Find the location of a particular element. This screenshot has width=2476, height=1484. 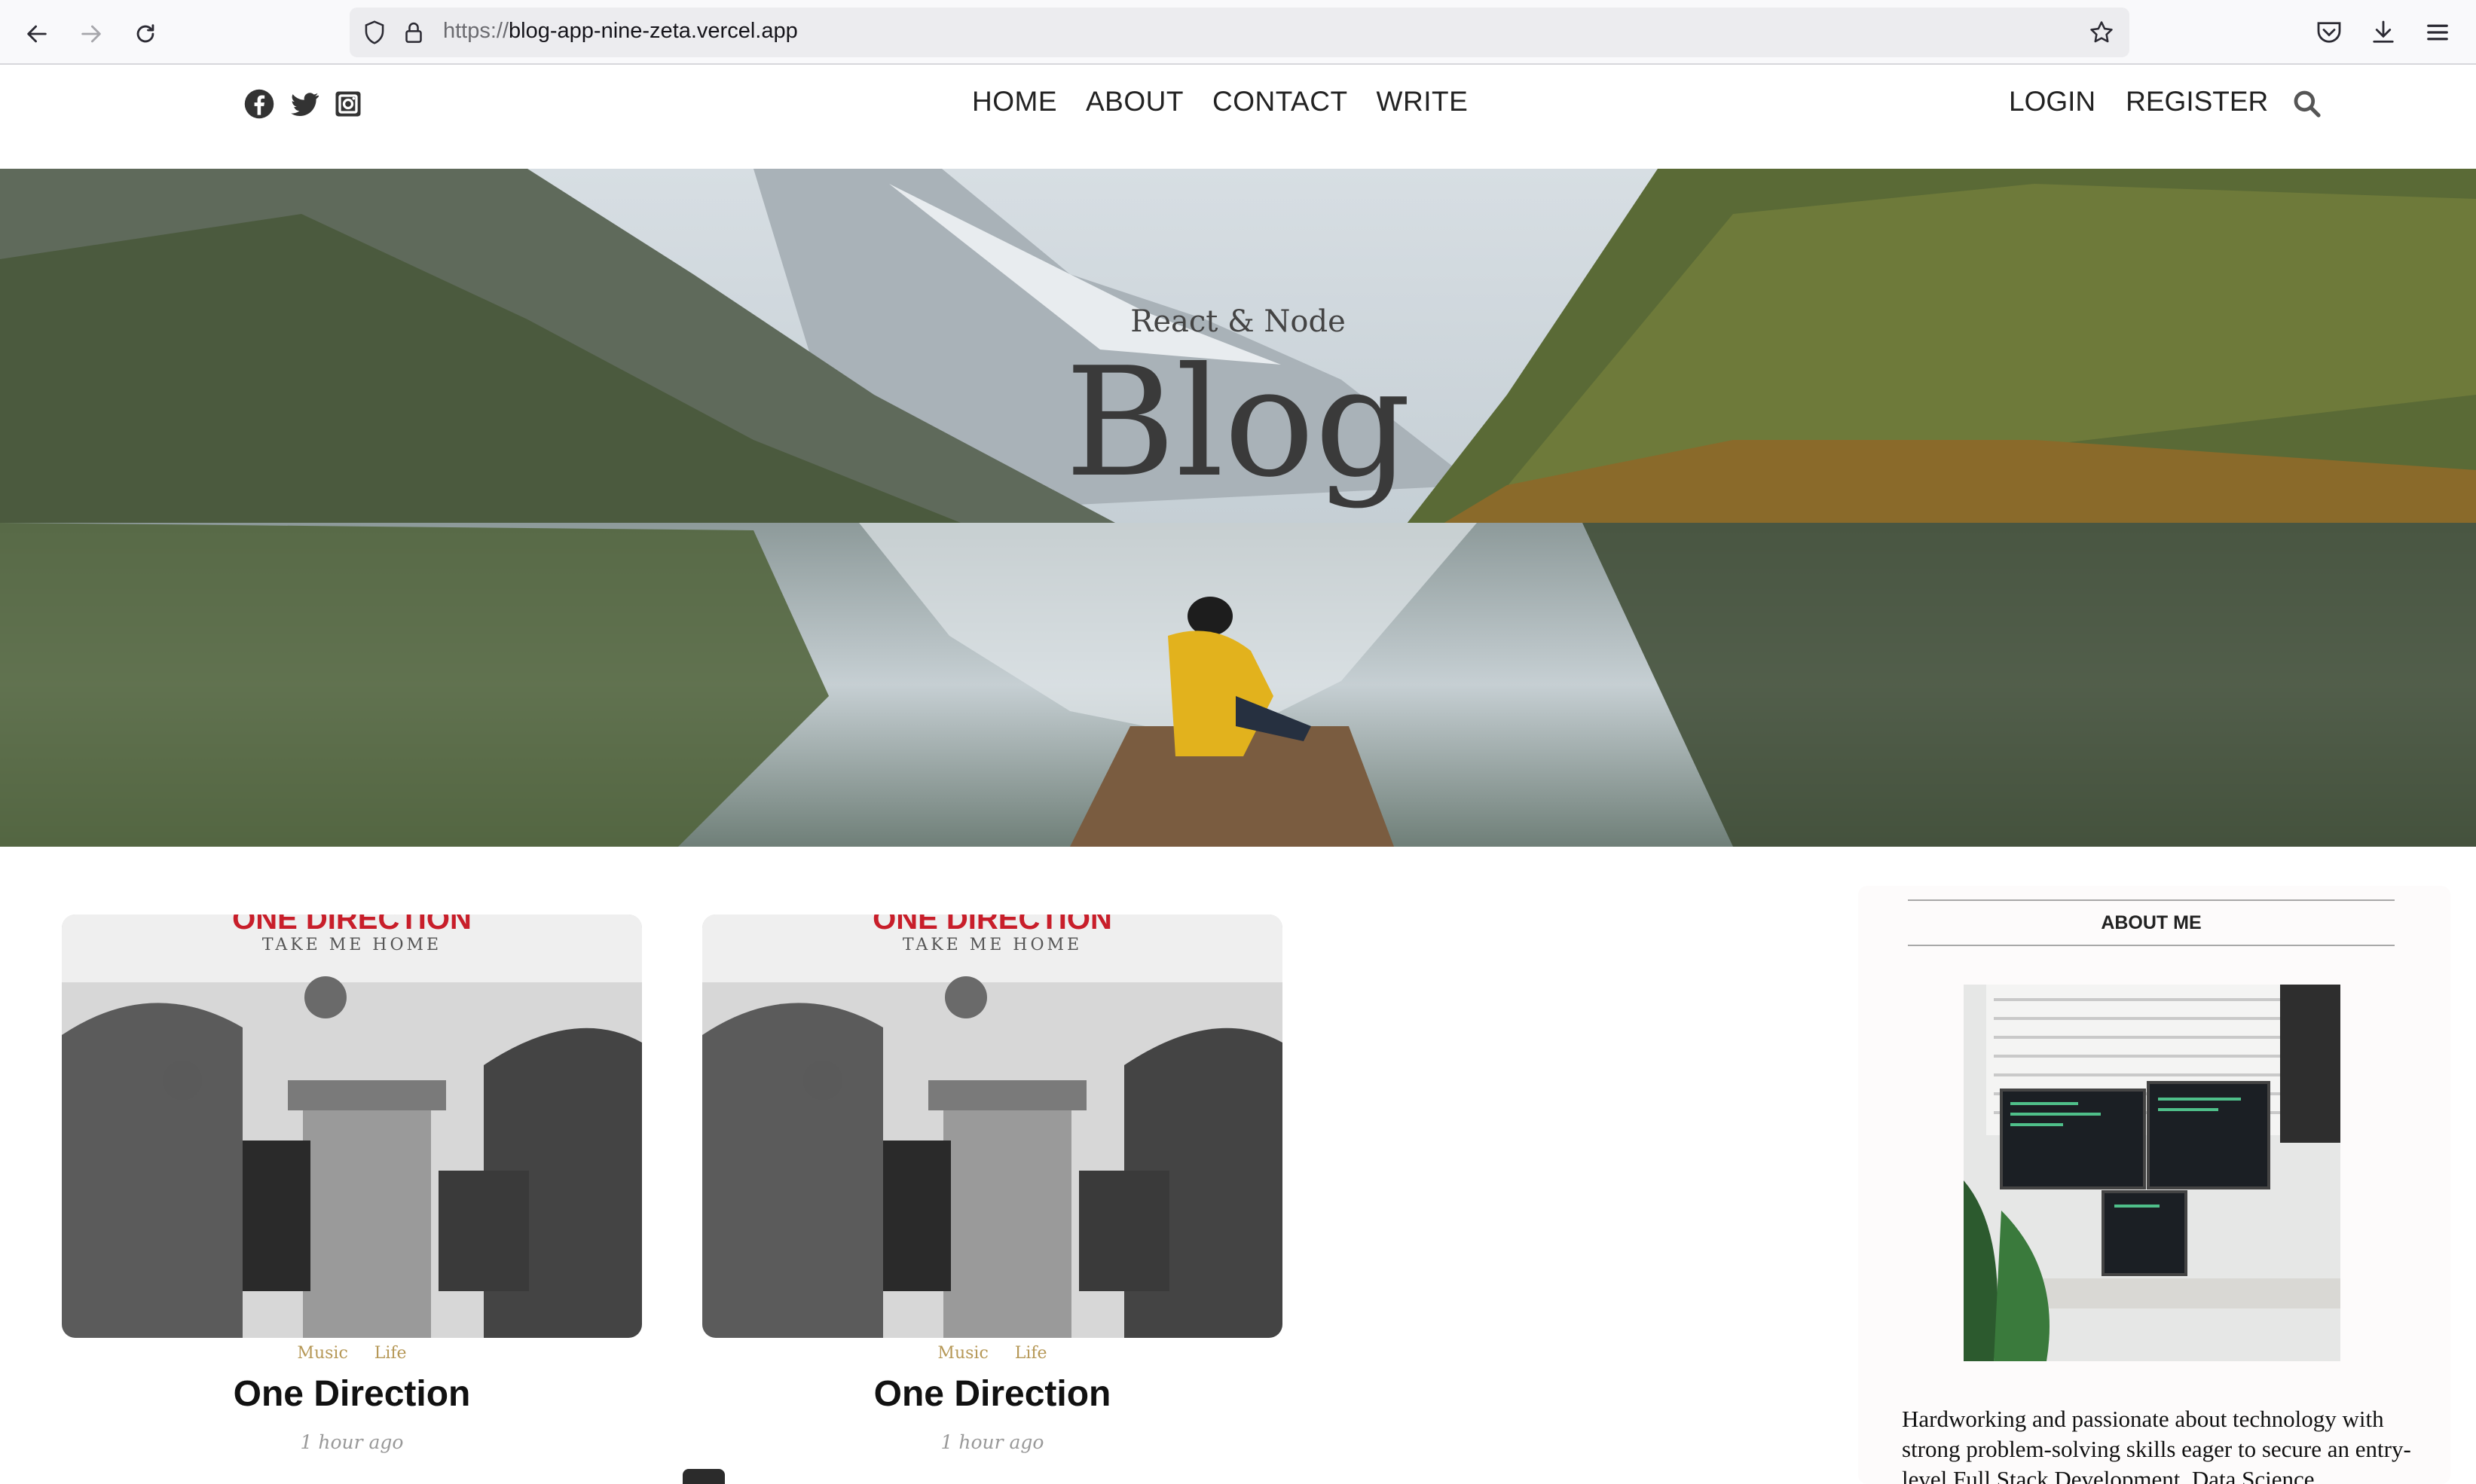

header-subtitle: React & Node is located at coordinates (1238, 321).